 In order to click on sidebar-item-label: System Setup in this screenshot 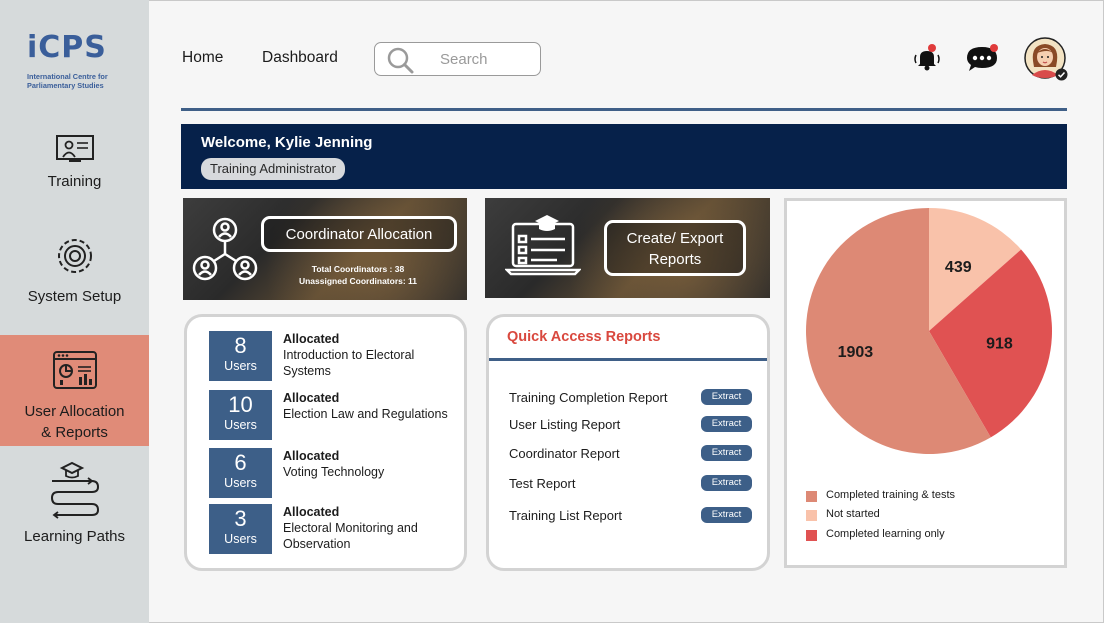, I will do `click(74, 296)`.